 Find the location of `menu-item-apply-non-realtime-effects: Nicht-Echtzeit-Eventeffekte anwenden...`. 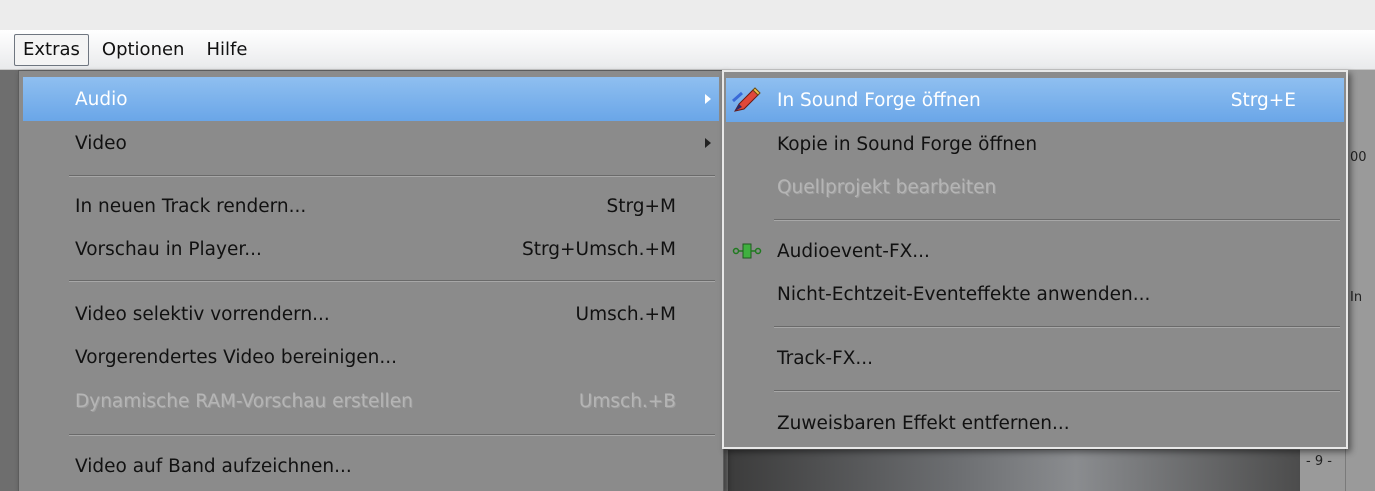

menu-item-apply-non-realtime-effects: Nicht-Echtzeit-Eventeffekte anwenden... is located at coordinates (1035, 294).